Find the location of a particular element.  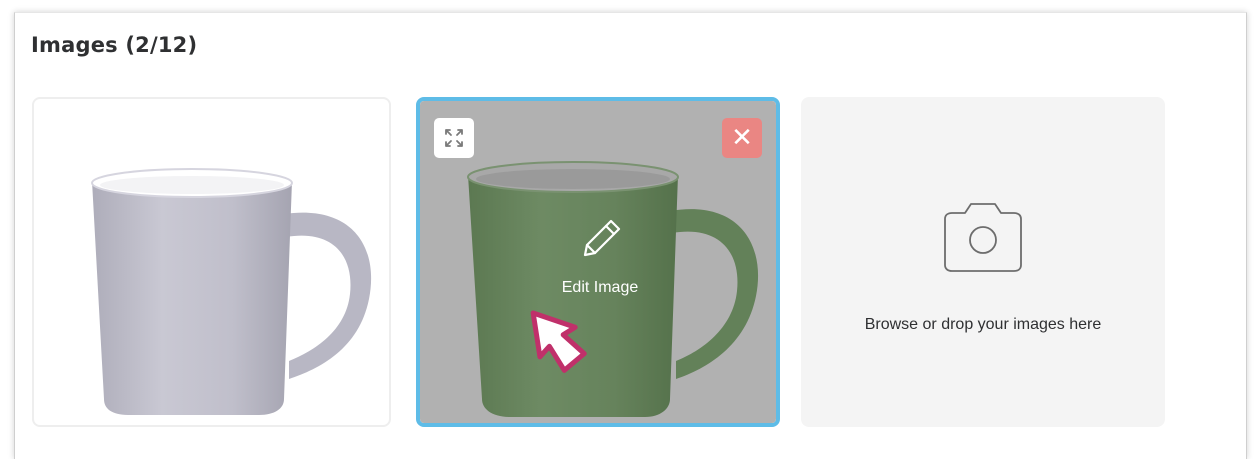

expand-button is located at coordinates (454, 138).